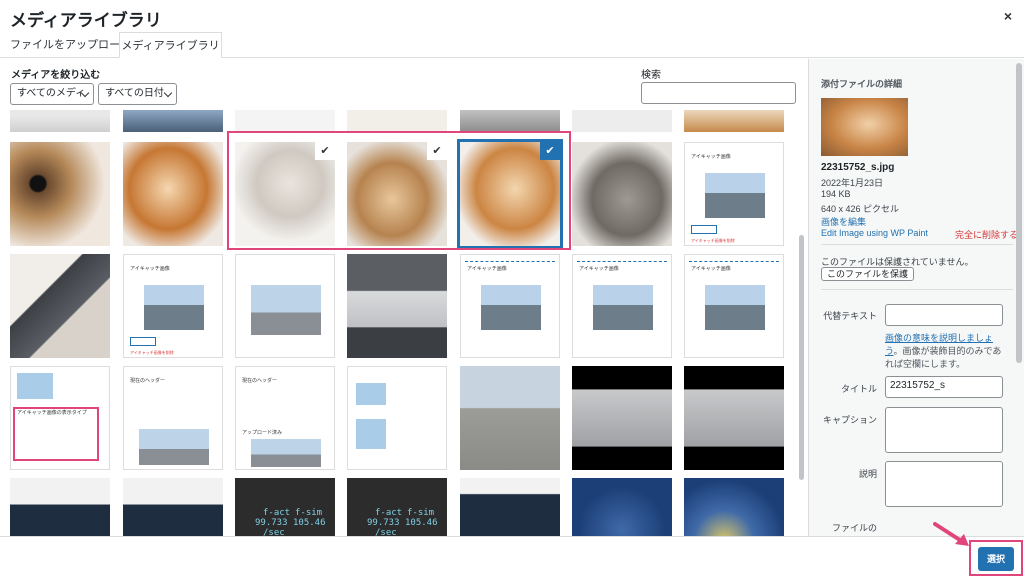 This screenshot has height=579, width=1024. I want to click on scrollbar-thumb, so click(801, 357).